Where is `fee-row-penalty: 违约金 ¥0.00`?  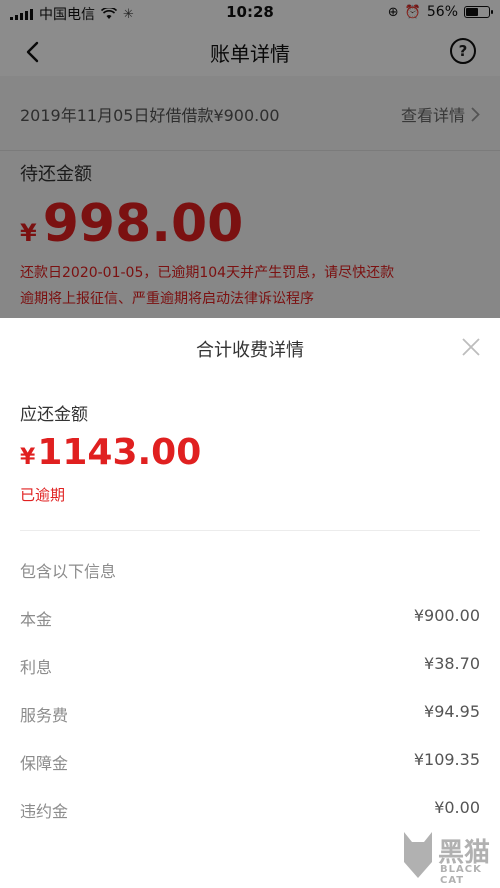 fee-row-penalty: 违约金 ¥0.00 is located at coordinates (250, 813).